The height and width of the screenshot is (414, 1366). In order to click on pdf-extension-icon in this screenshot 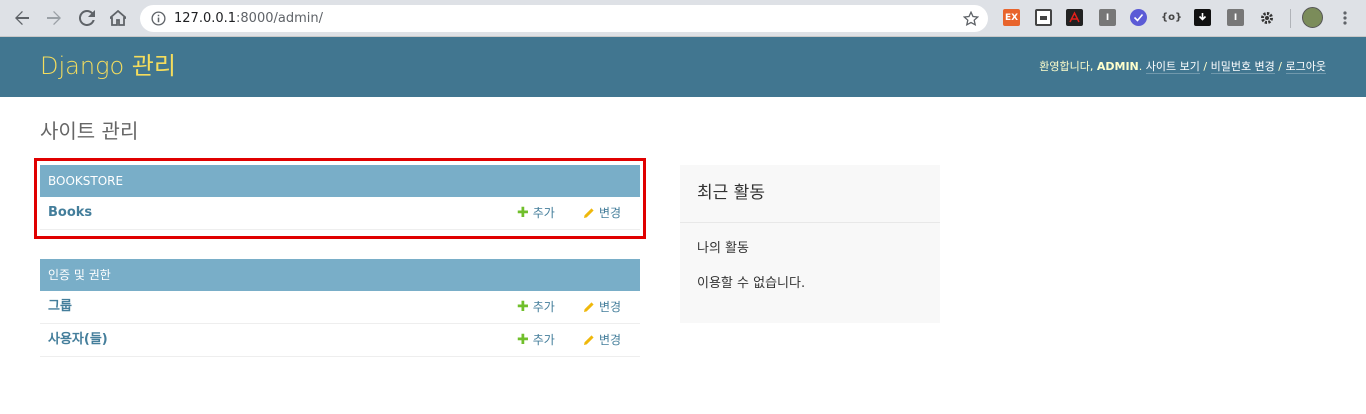, I will do `click(1074, 17)`.